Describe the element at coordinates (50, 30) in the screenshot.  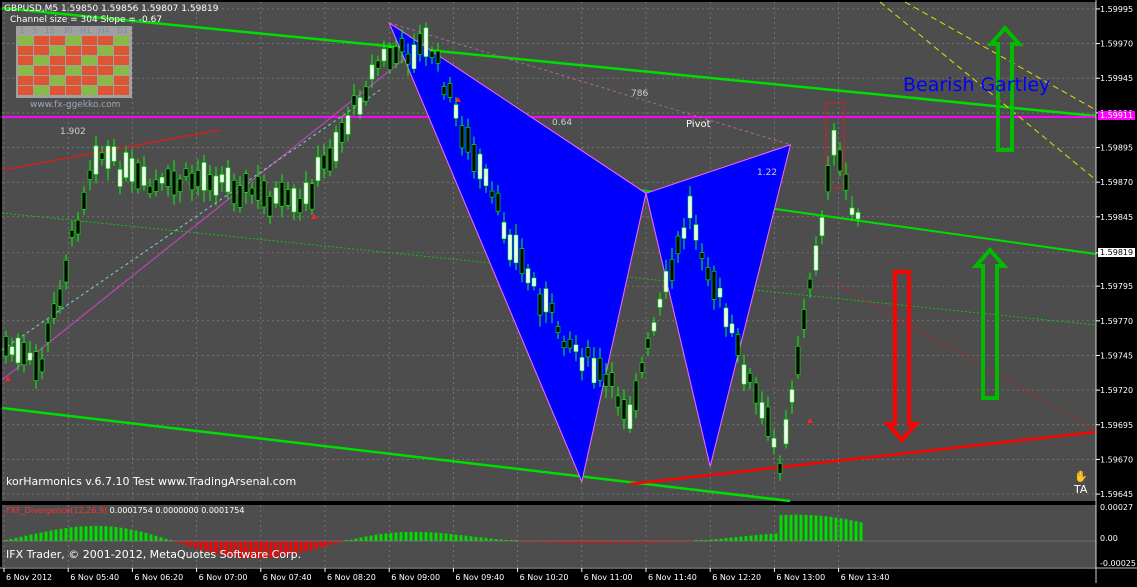
I see `timeframe-label: 15` at that location.